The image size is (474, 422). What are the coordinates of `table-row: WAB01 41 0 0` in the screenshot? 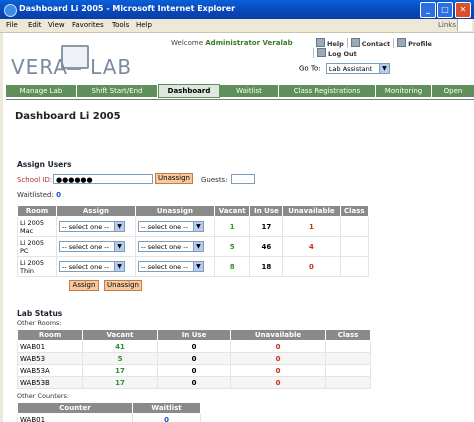 It's located at (194, 346).